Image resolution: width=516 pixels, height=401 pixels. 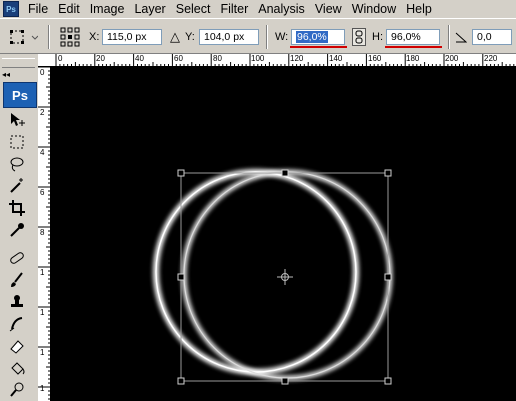 I want to click on ruler-label: 40, so click(x=139, y=58).